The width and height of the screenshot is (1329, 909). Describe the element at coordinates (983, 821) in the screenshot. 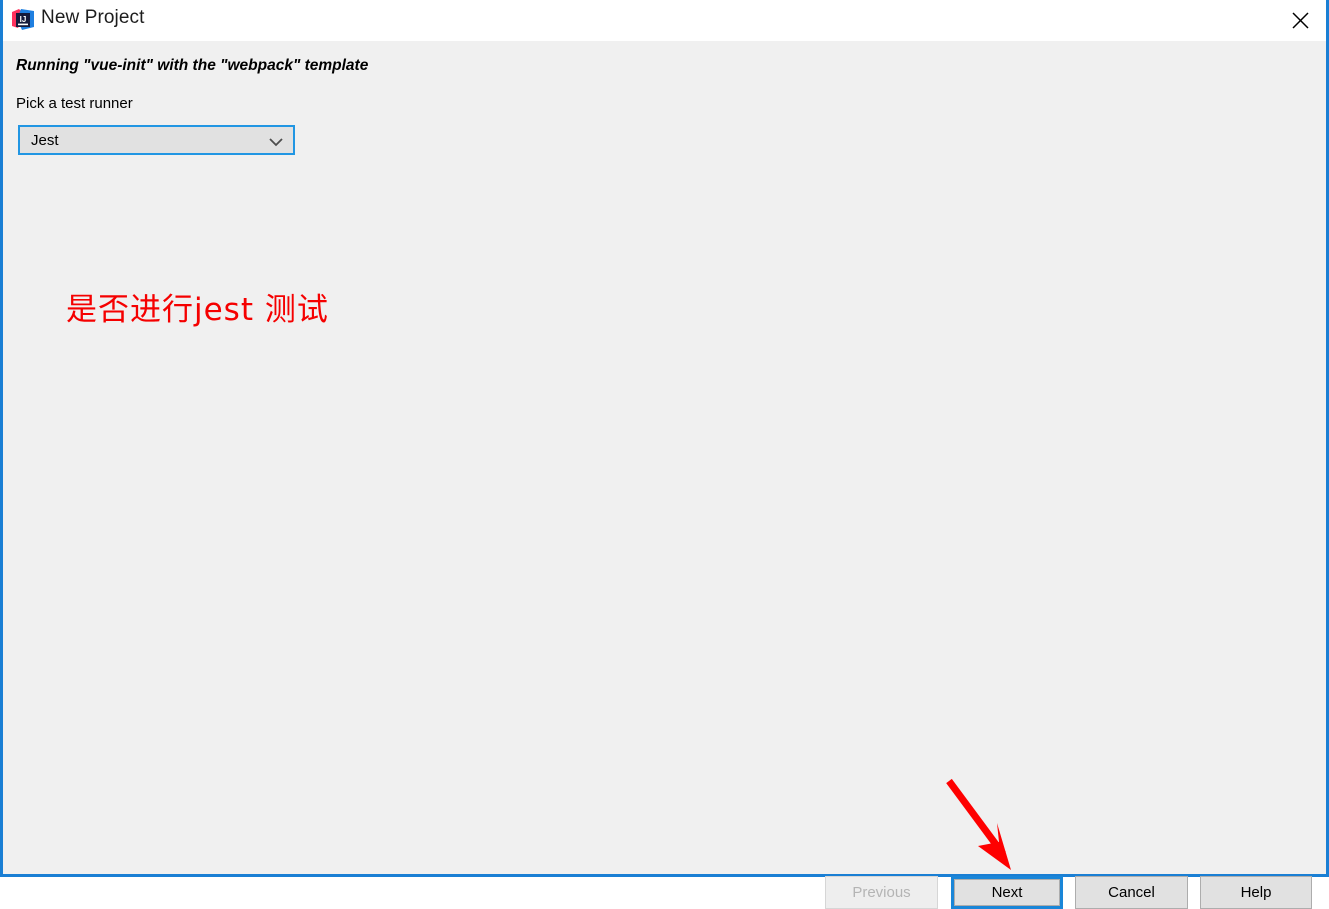

I see `annotation-red-arrow-icon` at that location.